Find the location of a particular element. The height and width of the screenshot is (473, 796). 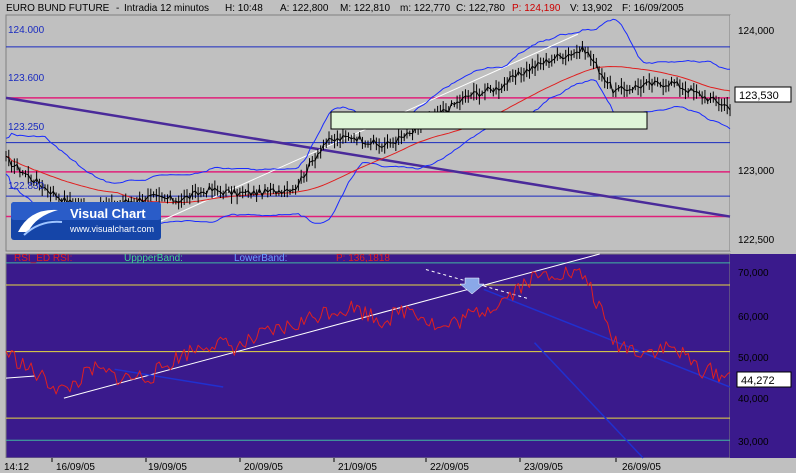

price-axis-bg is located at coordinates (763, 133).